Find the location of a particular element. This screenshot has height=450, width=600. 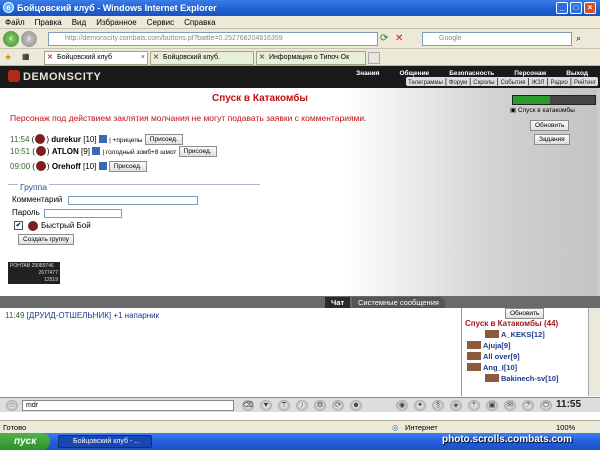

quick-fight-label: Быстрый Бой is located at coordinates (66, 225).